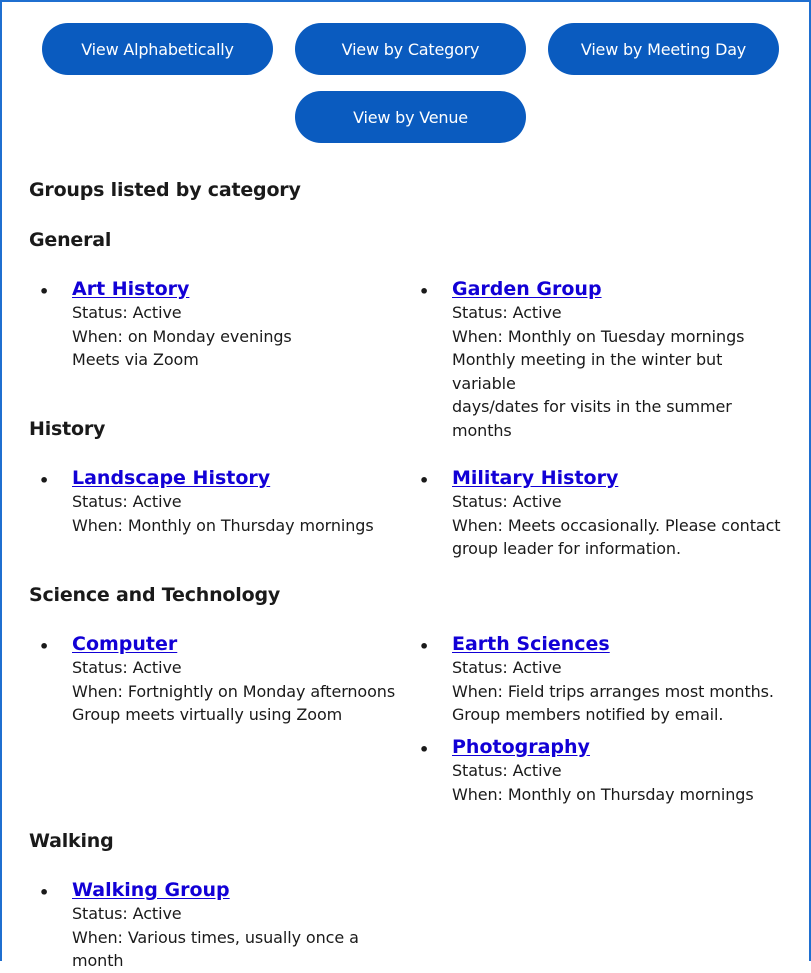  I want to click on group-link-garden-group: Garden Group, so click(620, 289).